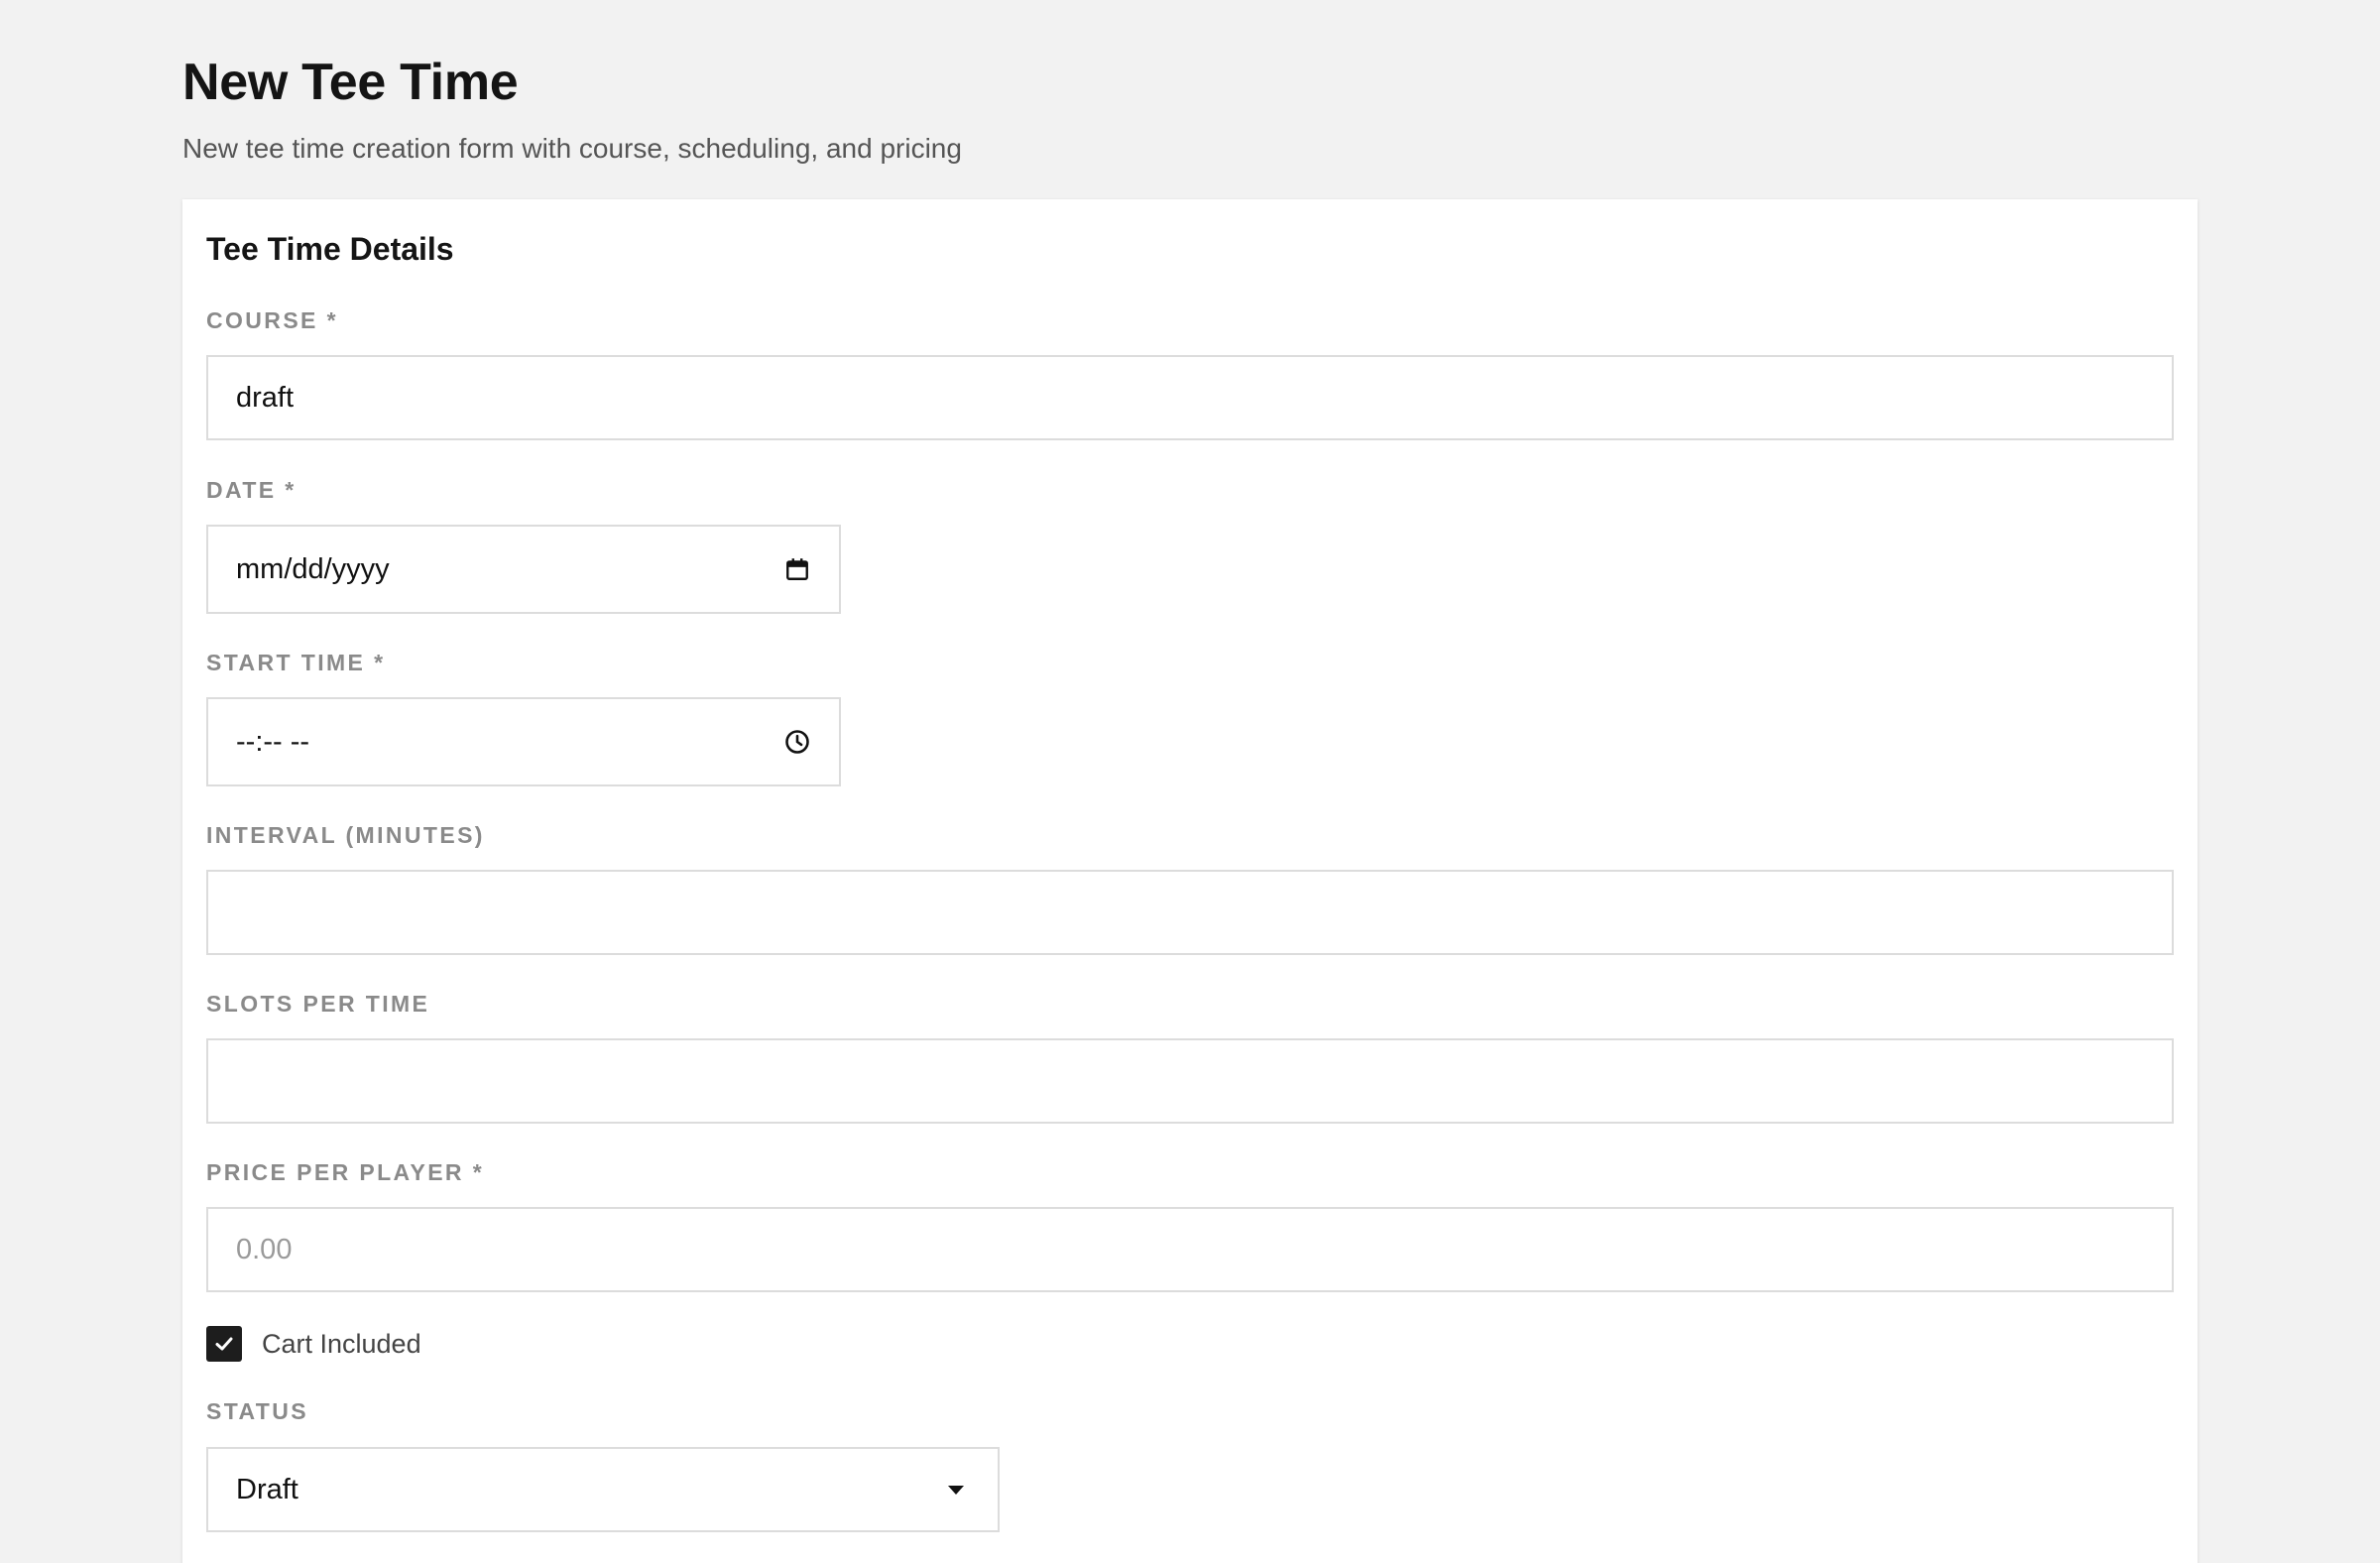 The height and width of the screenshot is (1563, 2380). Describe the element at coordinates (257, 1411) in the screenshot. I see `status-label: STATUS` at that location.